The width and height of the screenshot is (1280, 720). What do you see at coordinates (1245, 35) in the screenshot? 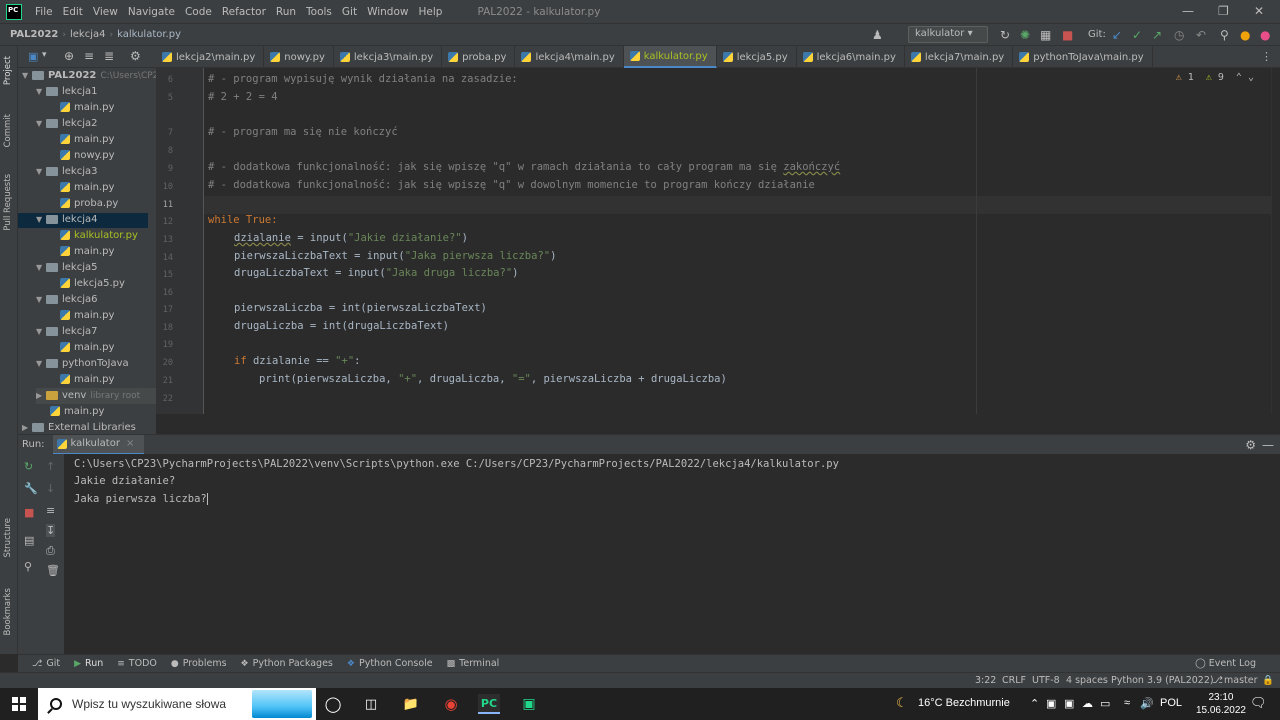
I see `updates-icon: ●` at bounding box center [1245, 35].